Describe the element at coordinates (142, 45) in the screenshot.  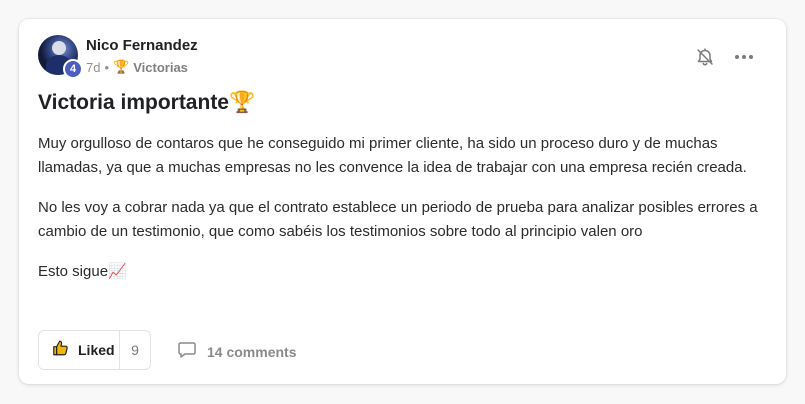
I see `author-name: Nico Fernandez` at that location.